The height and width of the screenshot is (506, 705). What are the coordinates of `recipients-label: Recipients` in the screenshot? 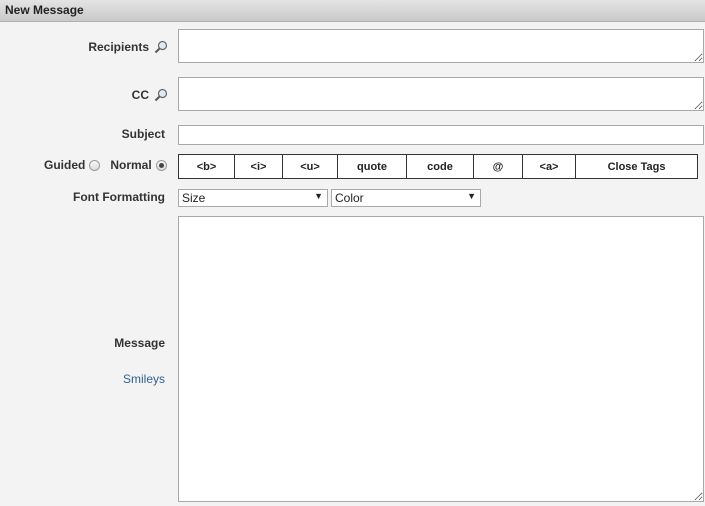 It's located at (118, 47).